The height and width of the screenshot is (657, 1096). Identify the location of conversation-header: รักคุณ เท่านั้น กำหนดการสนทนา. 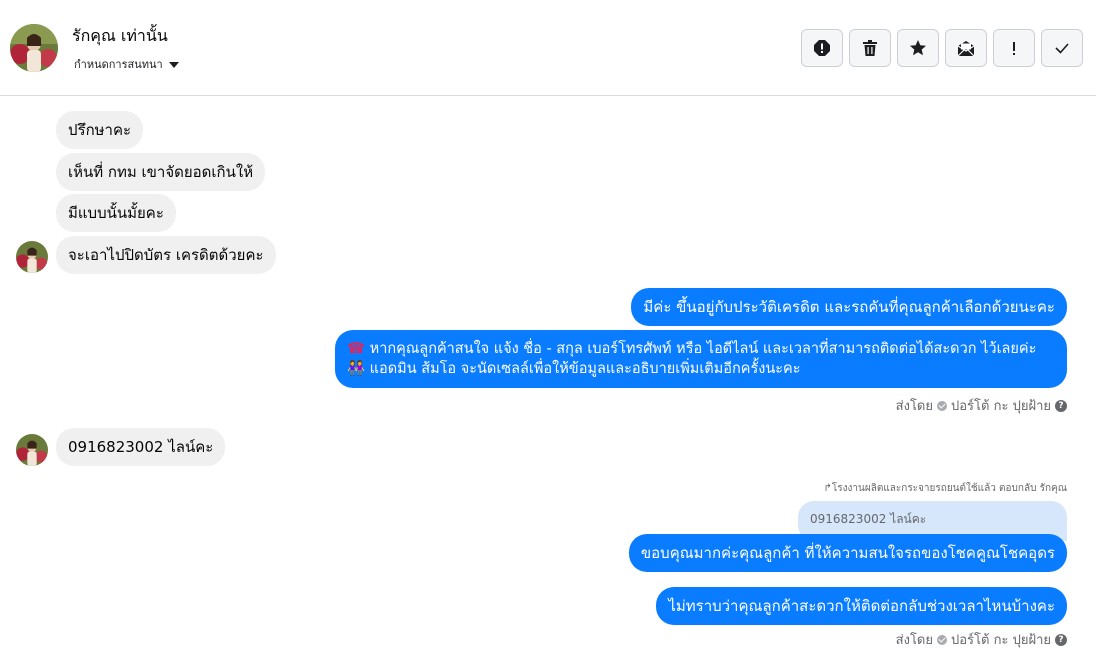
(548, 48).